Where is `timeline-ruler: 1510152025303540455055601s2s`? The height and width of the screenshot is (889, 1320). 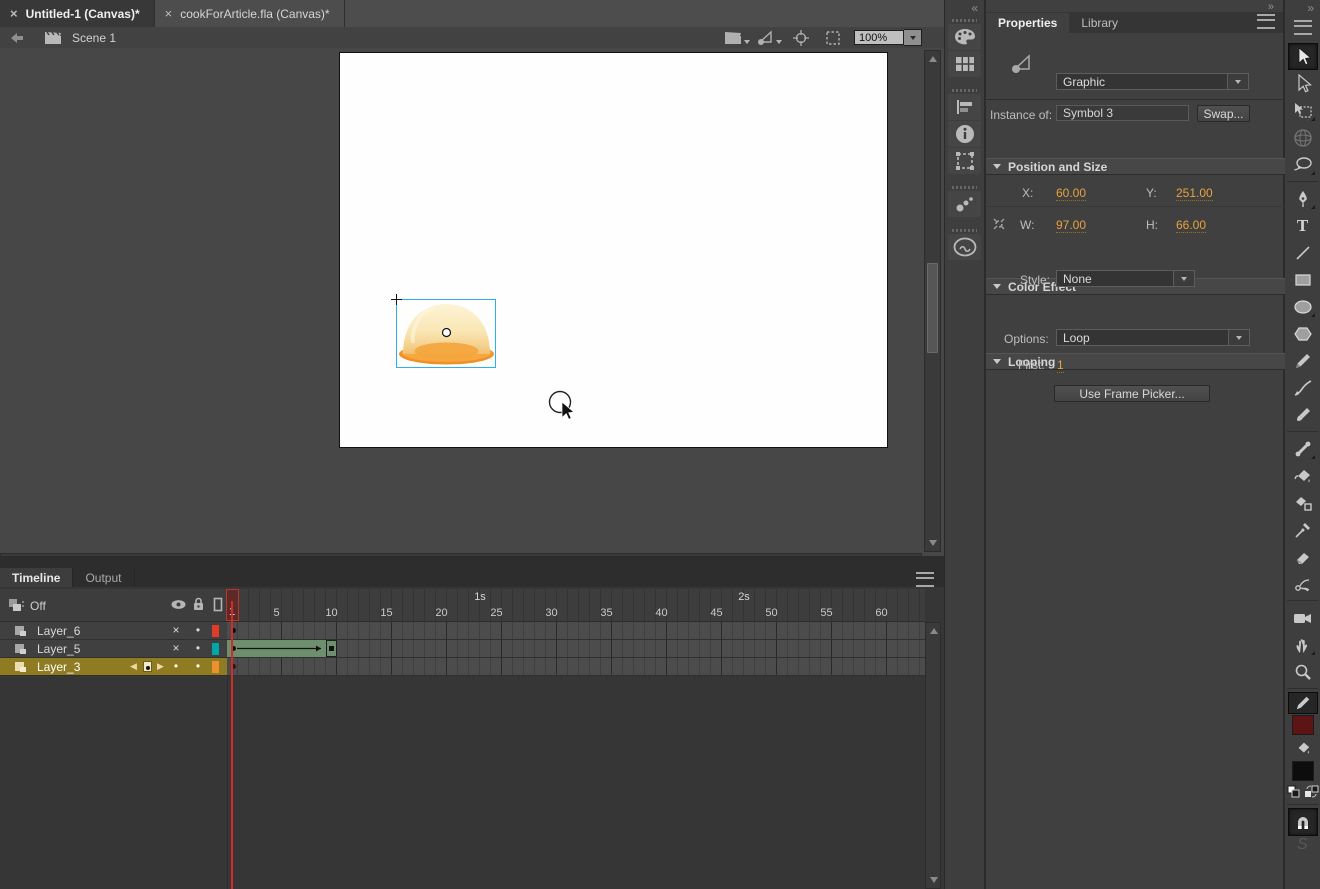
timeline-ruler: 1510152025303540455055601s2s is located at coordinates (576, 605).